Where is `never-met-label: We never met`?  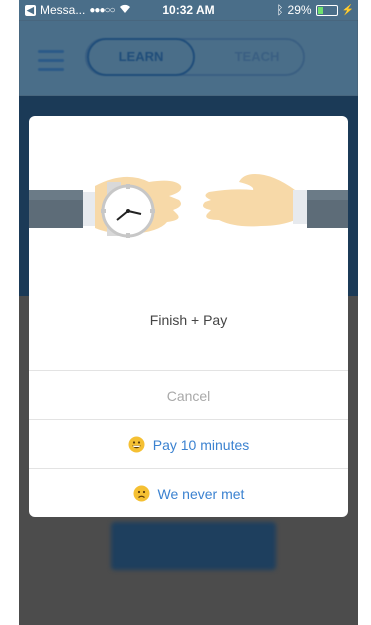 never-met-label: We never met is located at coordinates (201, 493).